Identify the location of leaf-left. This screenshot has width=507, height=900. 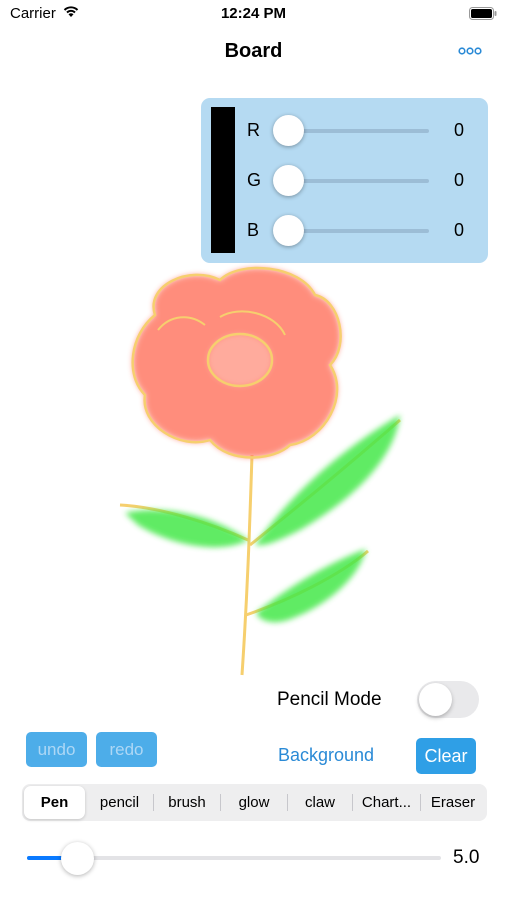
(186, 529).